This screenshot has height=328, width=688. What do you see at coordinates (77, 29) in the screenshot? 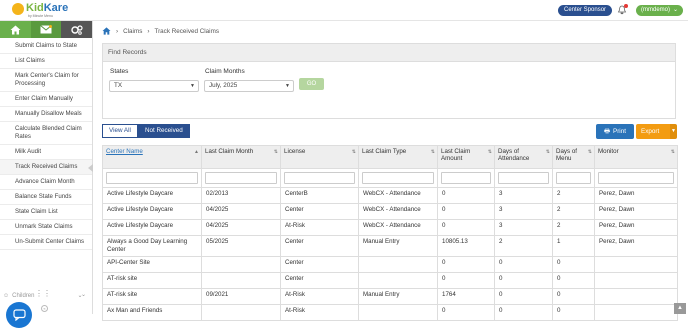
I see `settings-tab` at bounding box center [77, 29].